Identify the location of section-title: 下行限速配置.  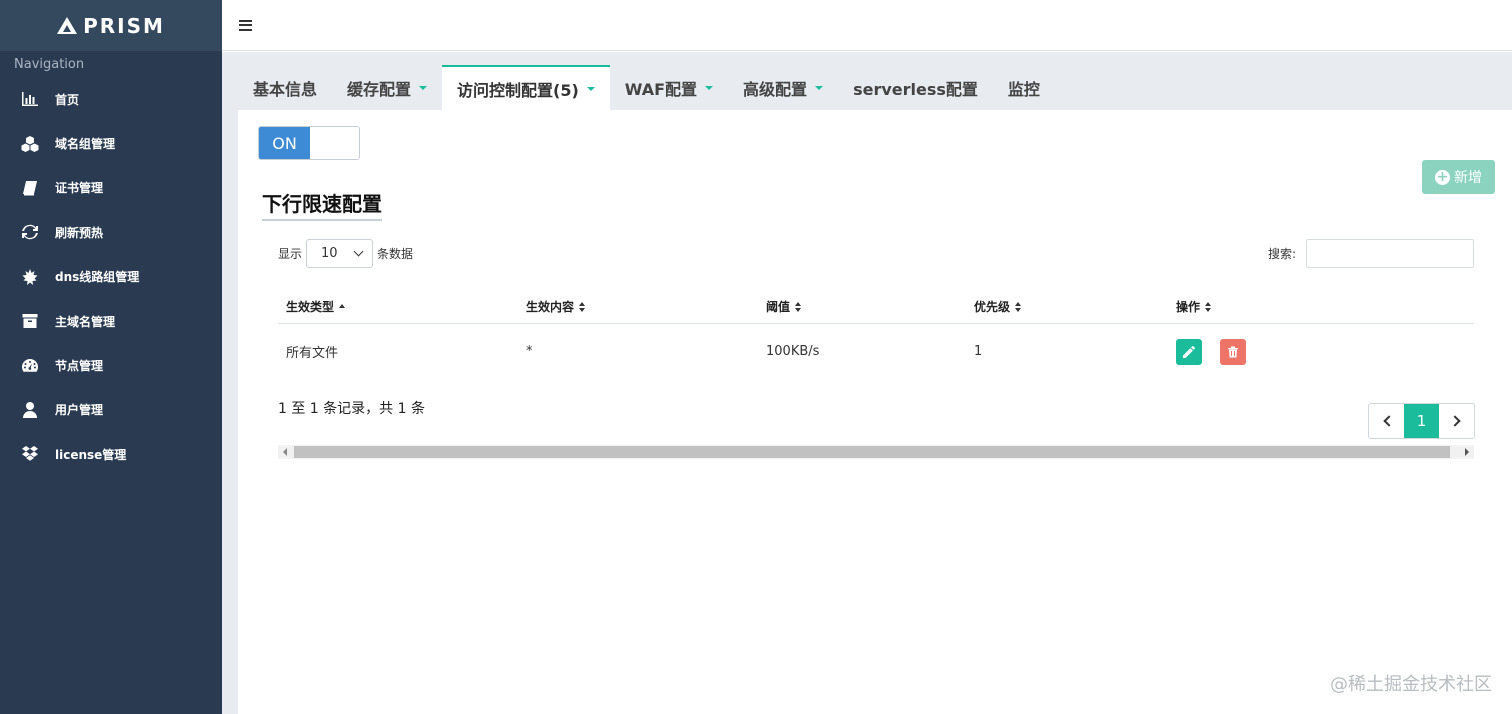
(322, 204).